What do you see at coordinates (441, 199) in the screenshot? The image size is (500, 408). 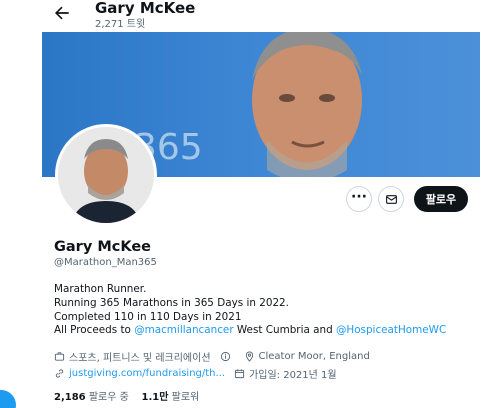 I see `follow-button: 팔로우` at bounding box center [441, 199].